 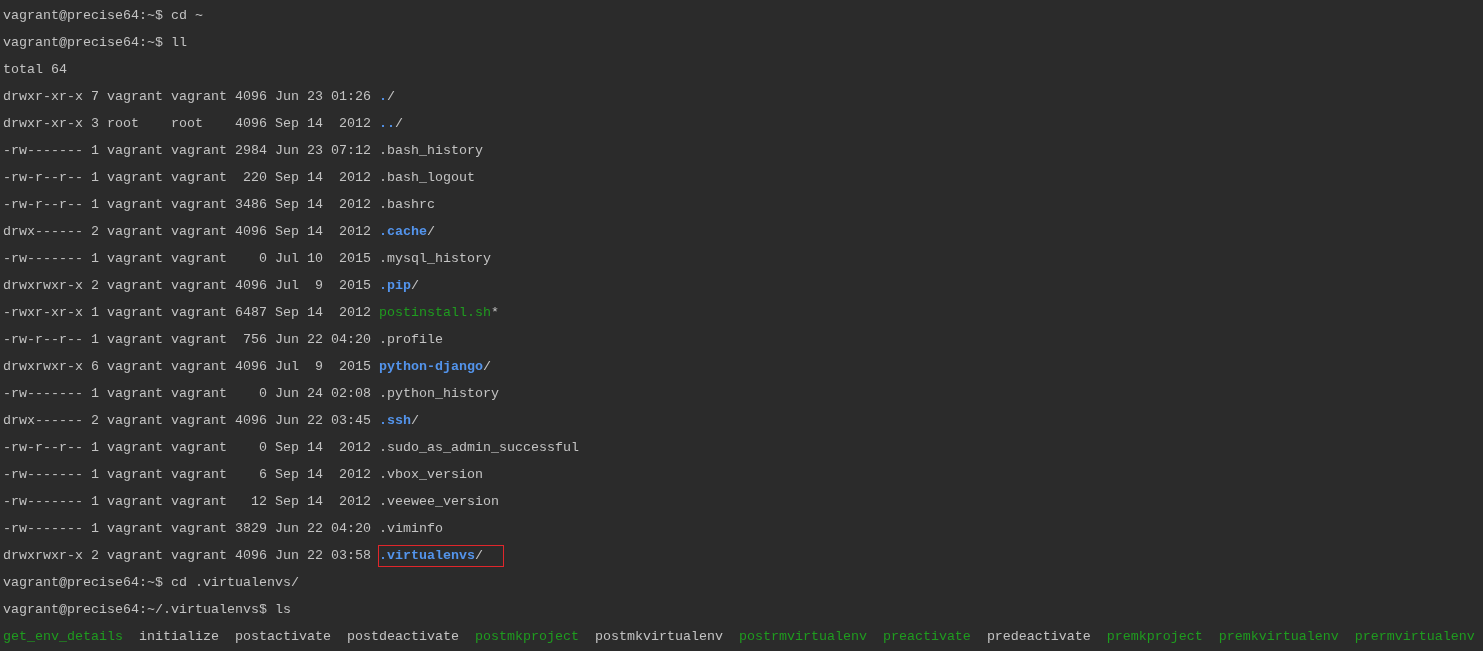 I want to click on file-details: drwxr-xr-x 7 vagrant vagrant 4096 Jun 23 01:26, so click(x=187, y=97).